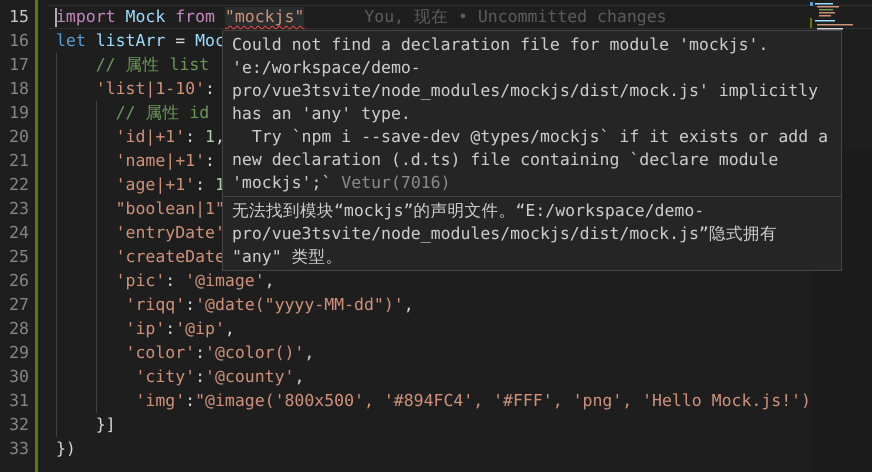  Describe the element at coordinates (18, 353) in the screenshot. I see `line-number: 29` at that location.